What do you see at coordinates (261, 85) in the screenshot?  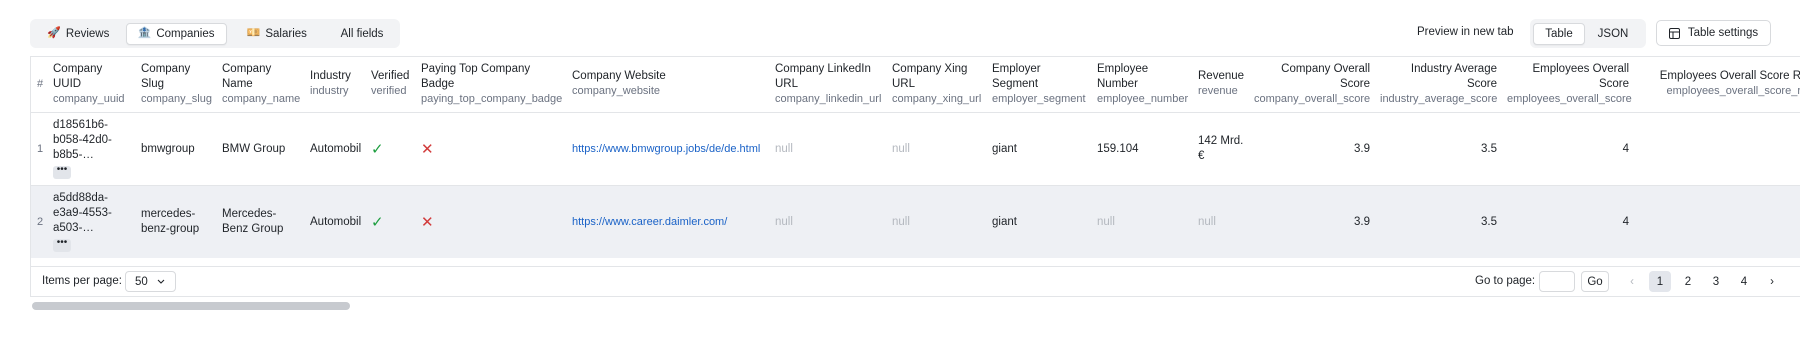 I see `col-company-name: Company Name company_name` at bounding box center [261, 85].